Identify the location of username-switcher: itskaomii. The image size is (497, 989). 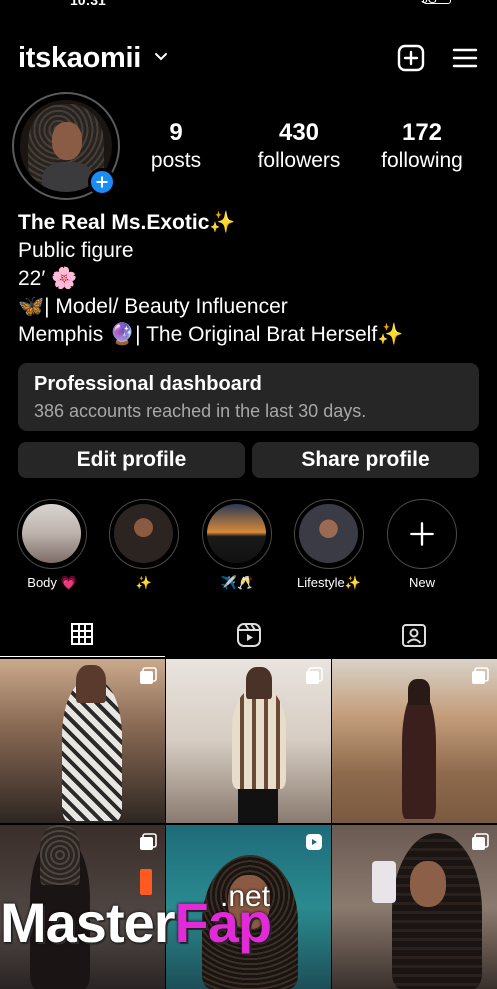
(79, 58).